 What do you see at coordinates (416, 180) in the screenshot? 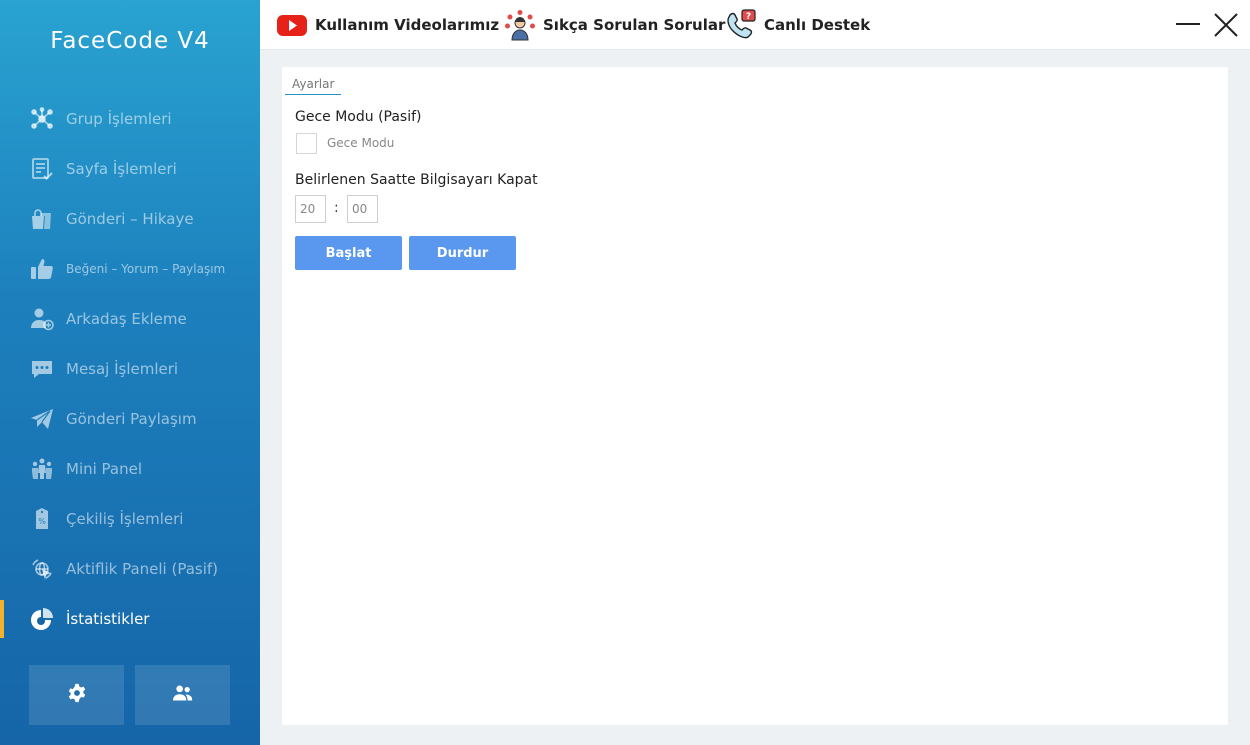
I see `shutdown-title: Belirlenen Saatte Bilgisayarı Kapat` at bounding box center [416, 180].